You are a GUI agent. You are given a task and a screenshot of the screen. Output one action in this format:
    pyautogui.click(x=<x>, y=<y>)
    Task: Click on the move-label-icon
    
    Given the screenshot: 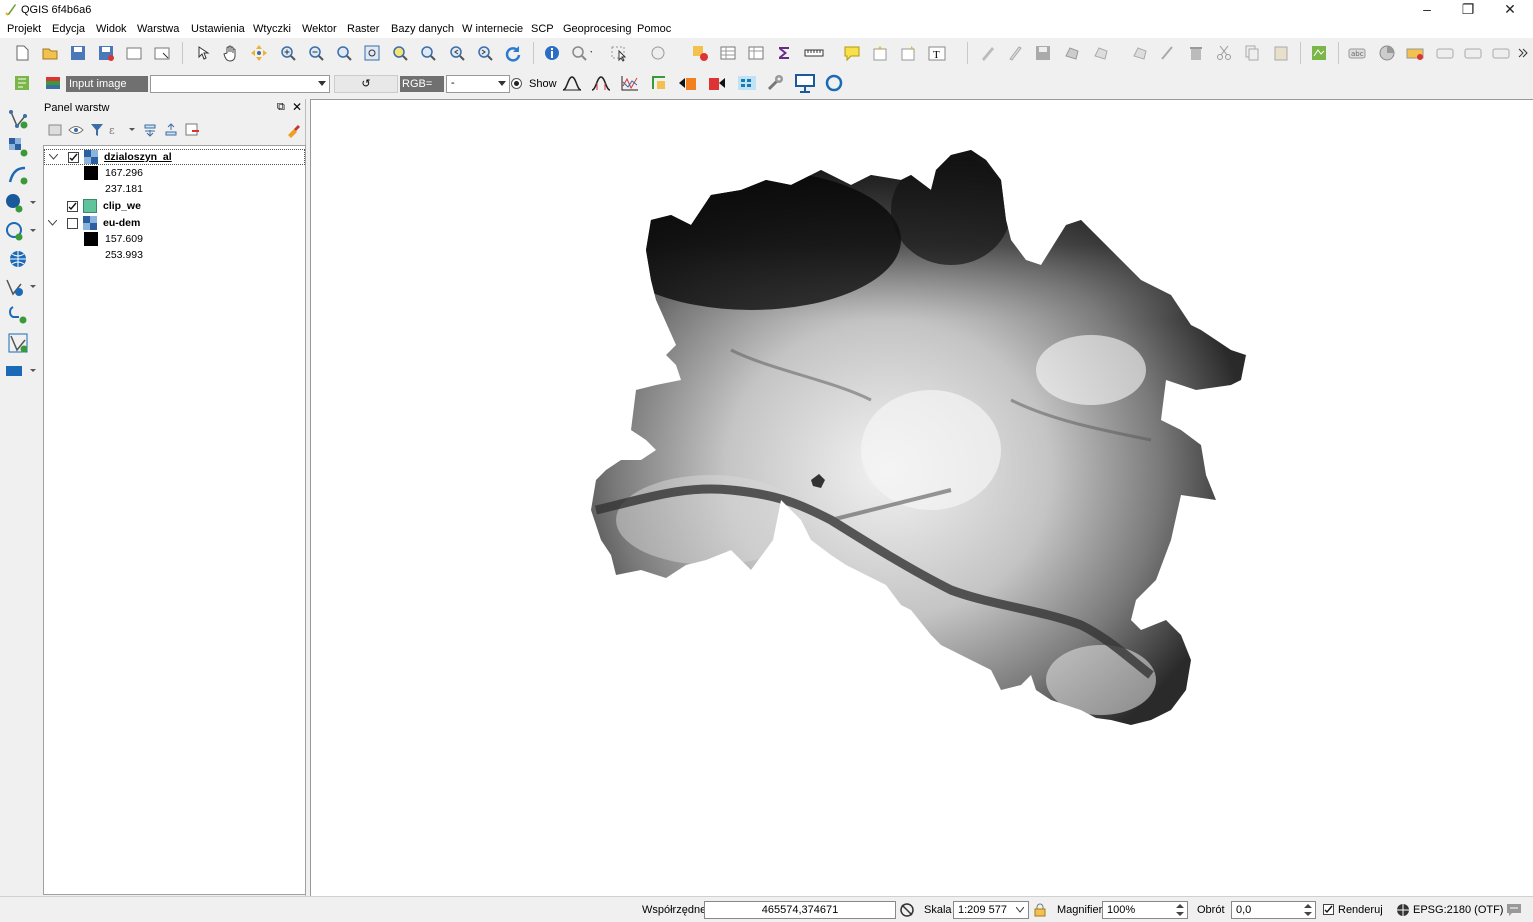 What is the action you would take?
    pyautogui.click(x=1501, y=53)
    